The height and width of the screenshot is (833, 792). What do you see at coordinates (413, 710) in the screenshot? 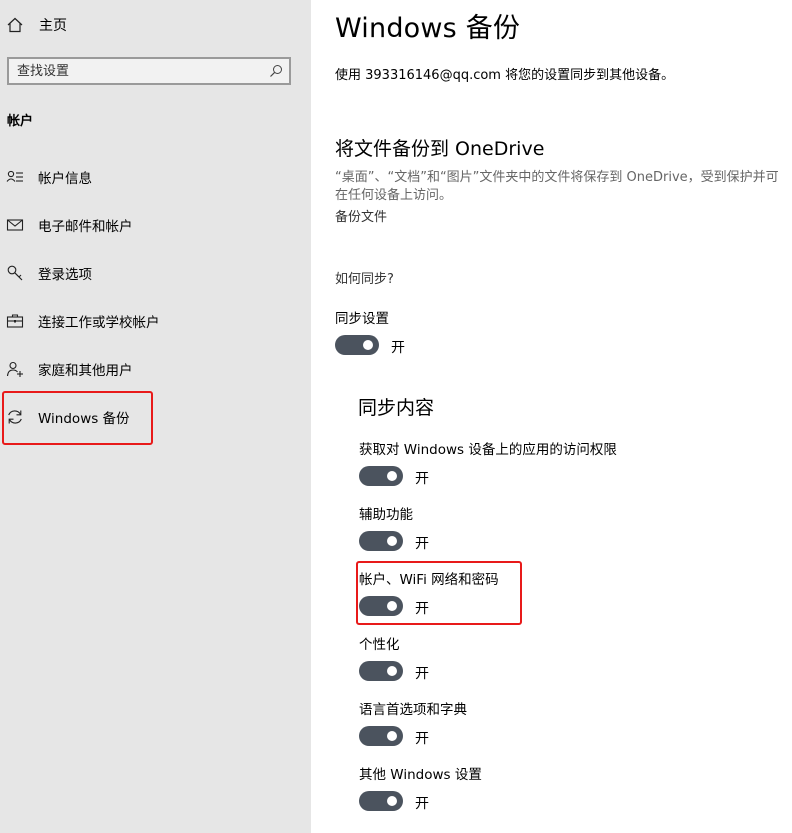
I see `language-label: 语言首选项和字典` at bounding box center [413, 710].